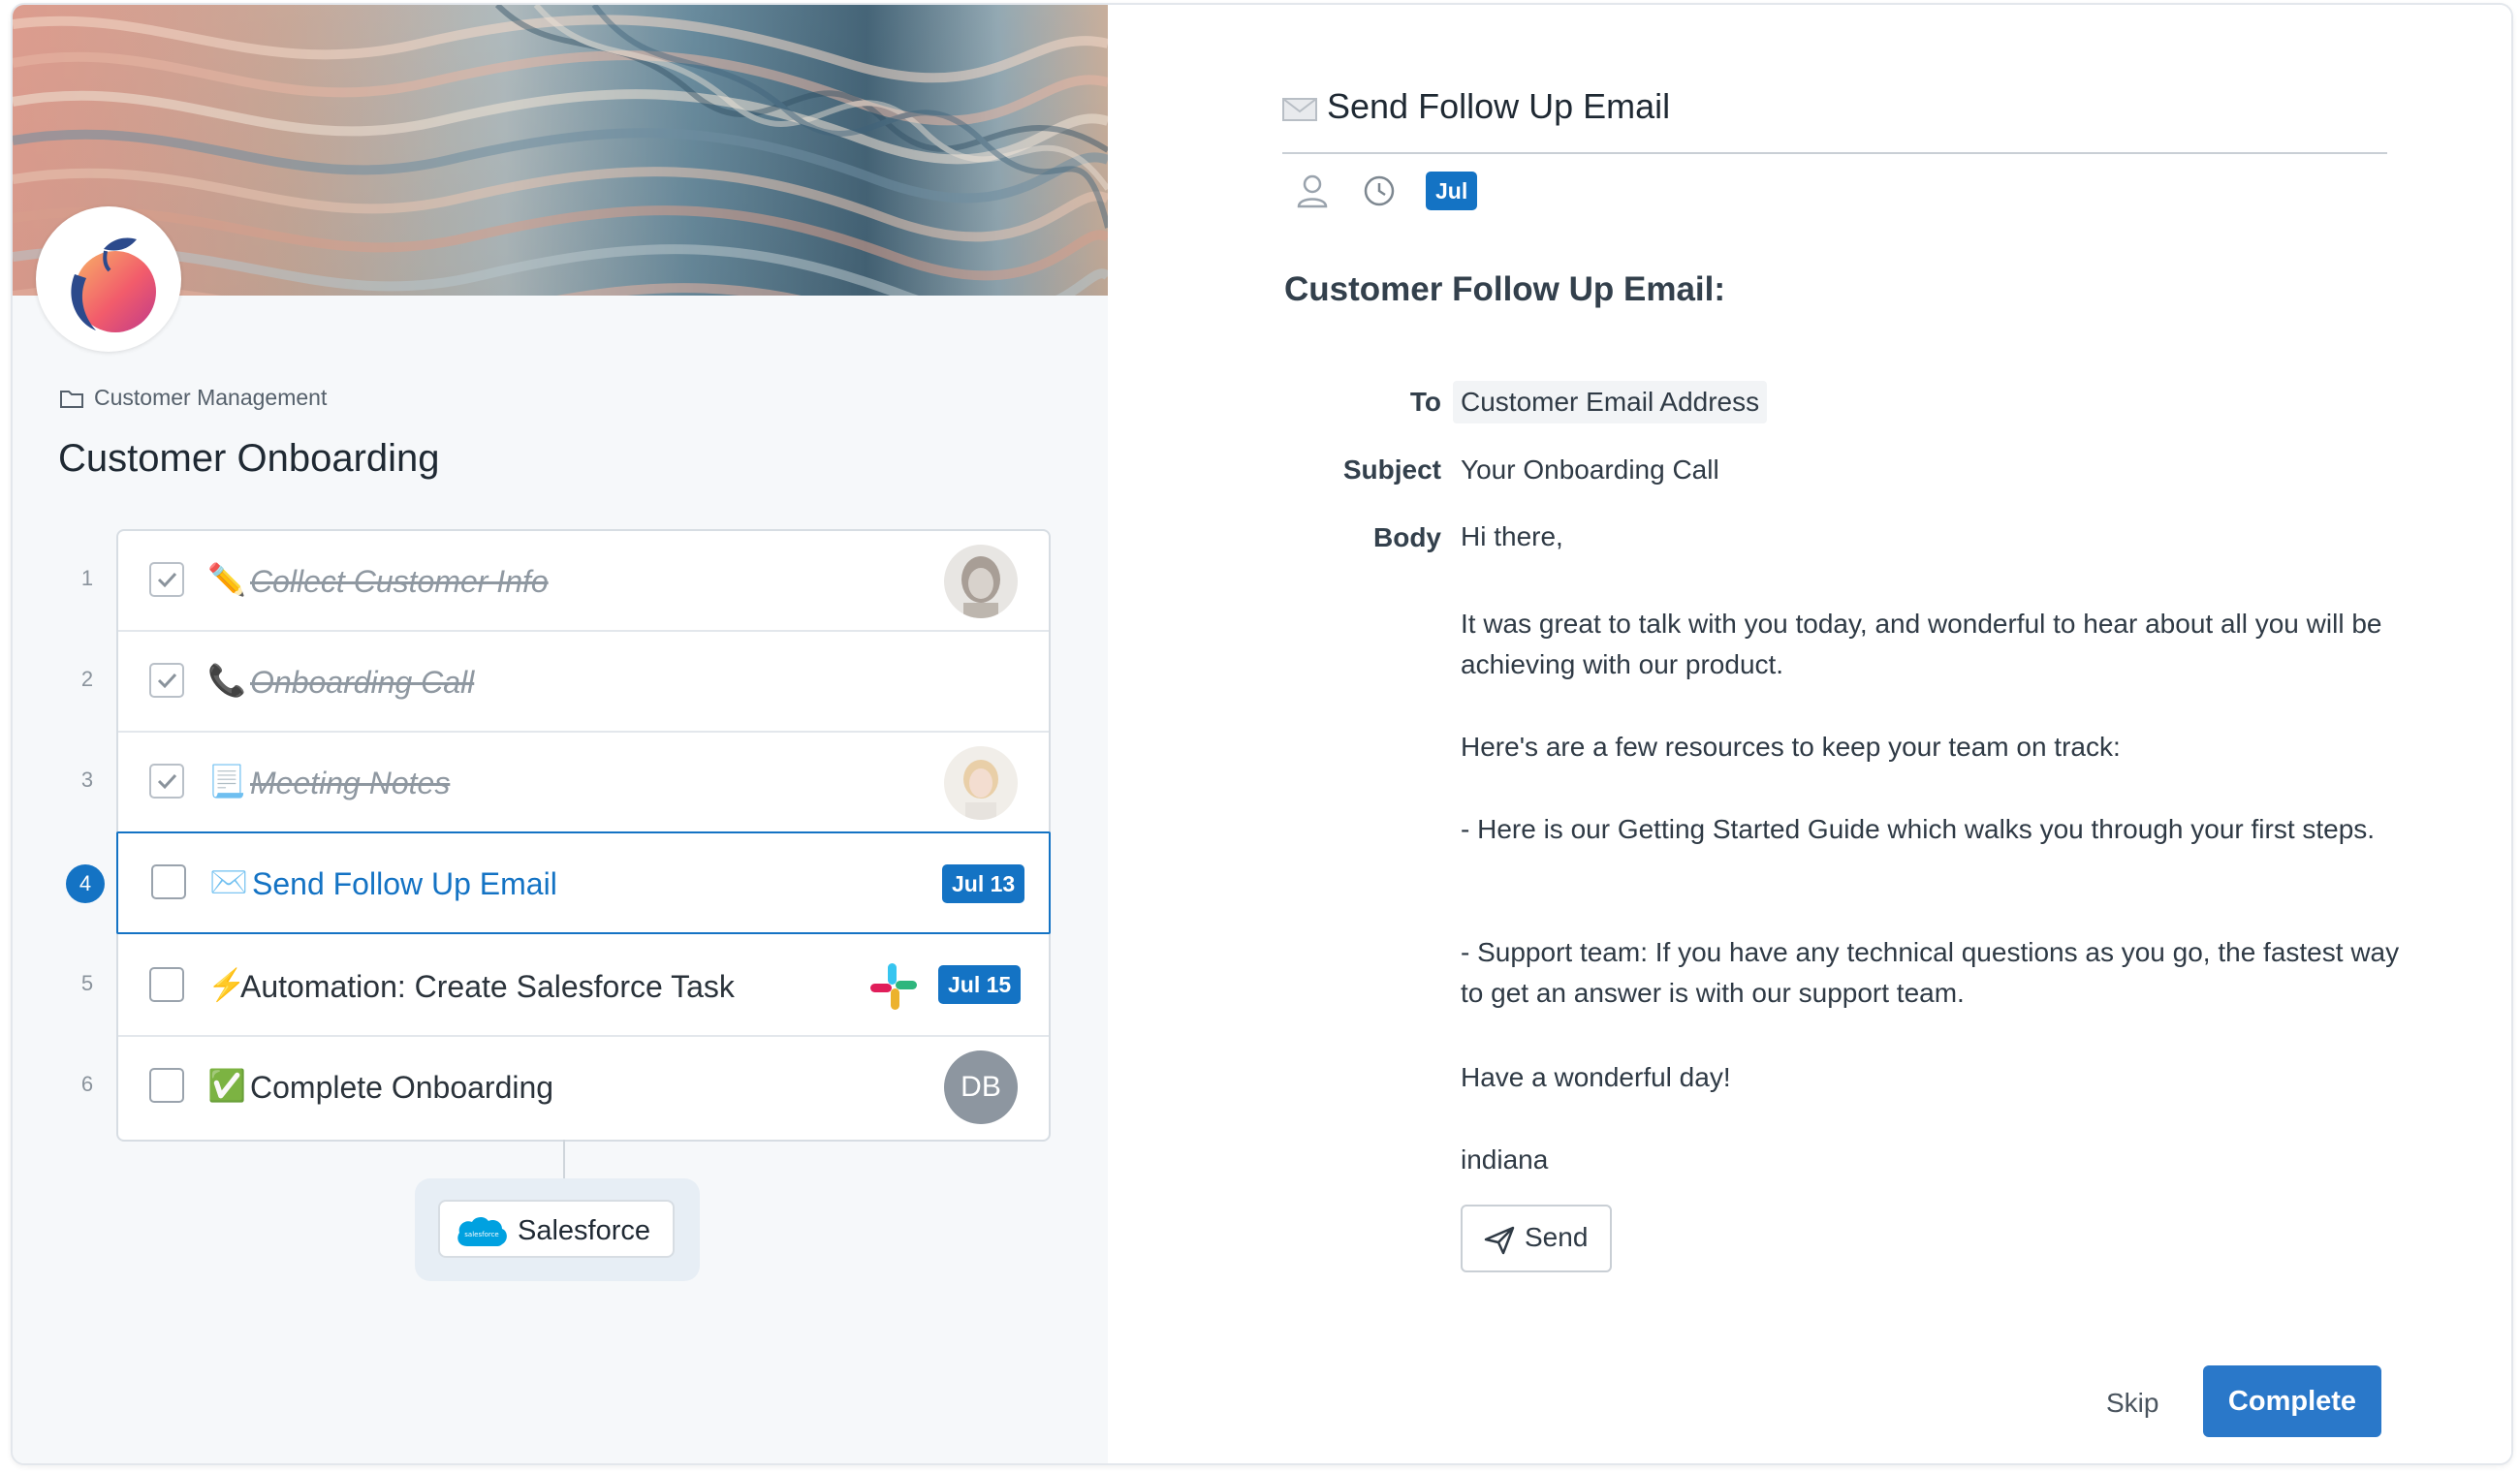 The image size is (2520, 1473). I want to click on phone-icon: 📞, so click(226, 680).